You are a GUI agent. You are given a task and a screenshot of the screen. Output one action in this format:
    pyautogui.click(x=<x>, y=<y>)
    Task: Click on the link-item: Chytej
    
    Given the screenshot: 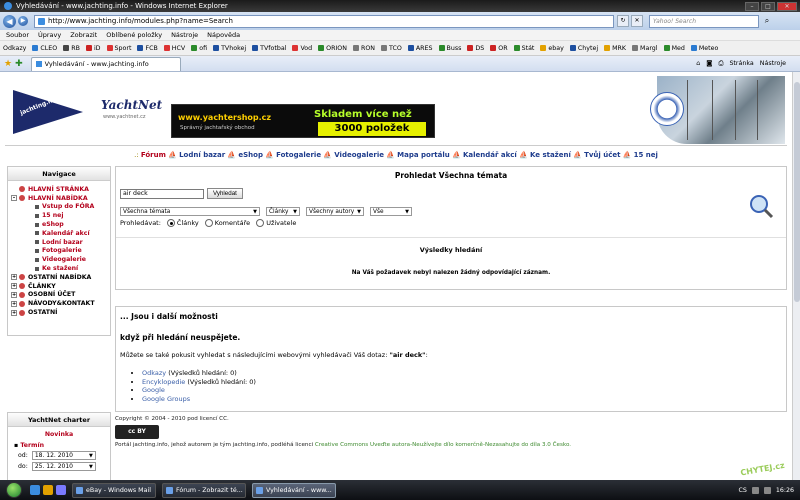 What is the action you would take?
    pyautogui.click(x=583, y=48)
    